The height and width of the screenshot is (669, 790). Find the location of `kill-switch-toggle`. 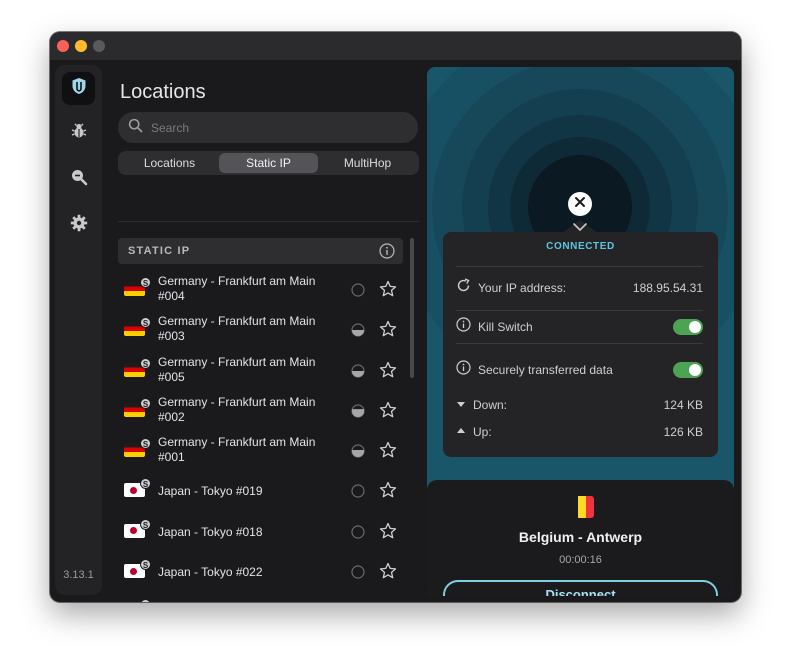

kill-switch-toggle is located at coordinates (688, 327).